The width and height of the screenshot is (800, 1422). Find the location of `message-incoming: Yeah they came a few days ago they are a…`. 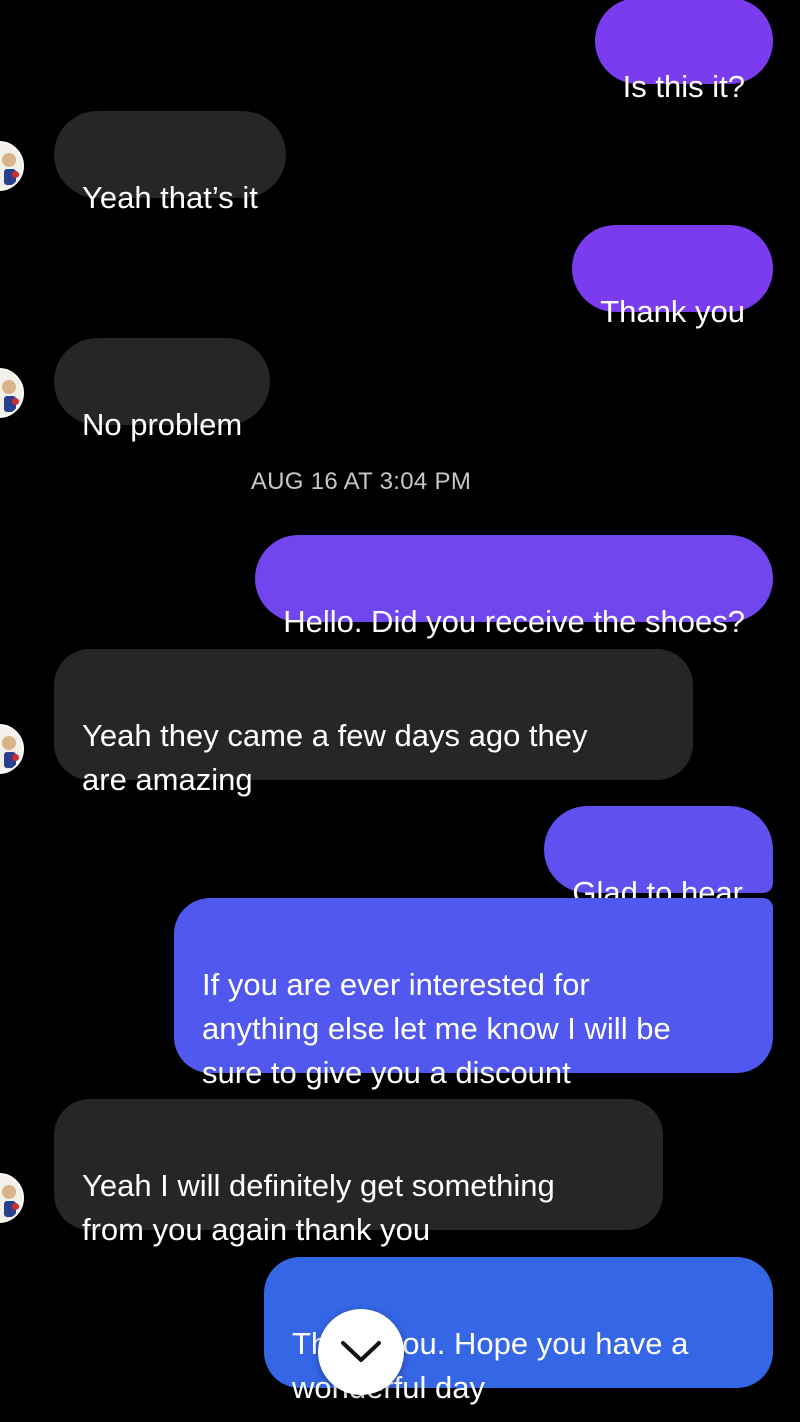

message-incoming: Yeah they came a few days ago they are a… is located at coordinates (373, 723).